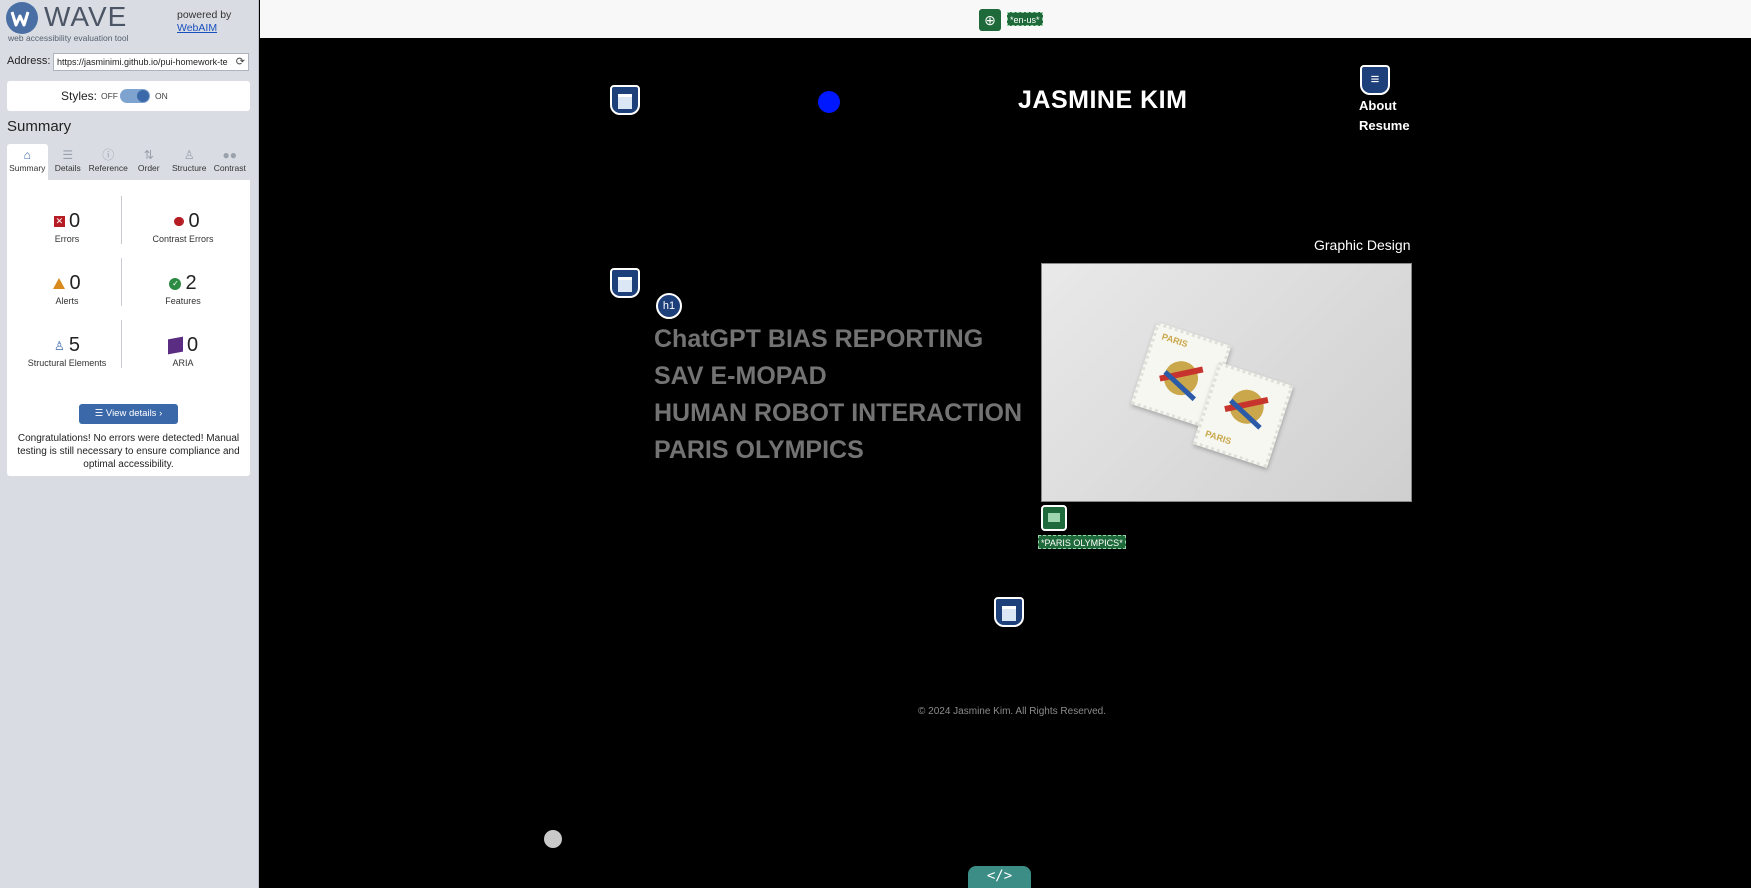  I want to click on view-details-label: View details ›, so click(134, 413).